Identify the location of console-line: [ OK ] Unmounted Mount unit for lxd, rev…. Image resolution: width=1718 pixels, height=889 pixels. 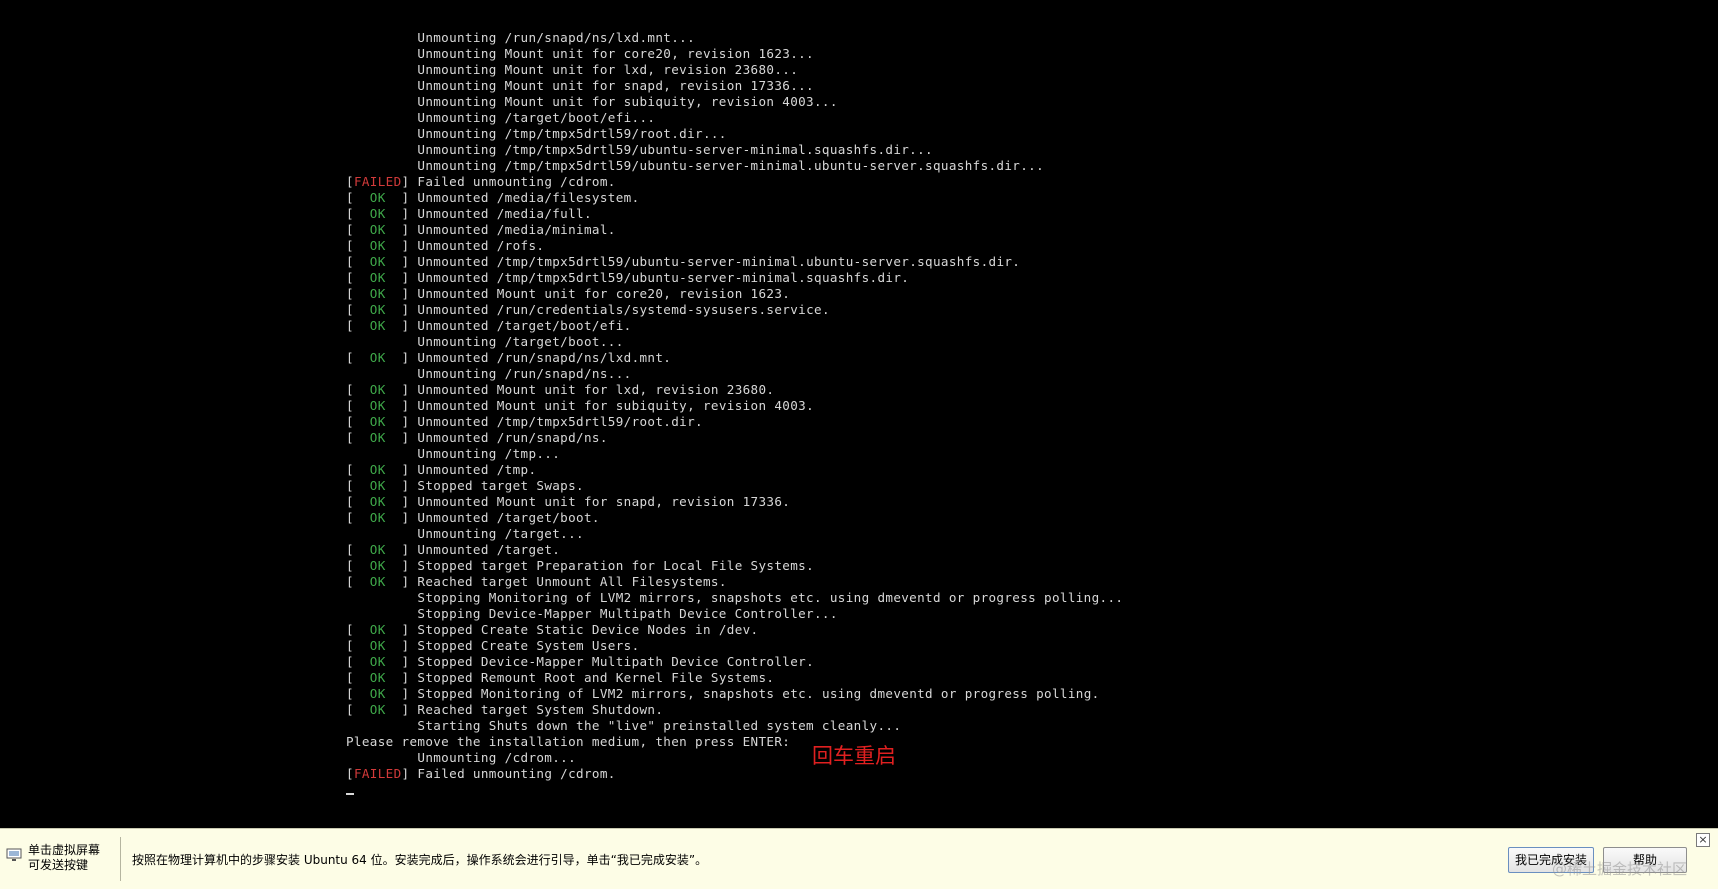
(996, 390).